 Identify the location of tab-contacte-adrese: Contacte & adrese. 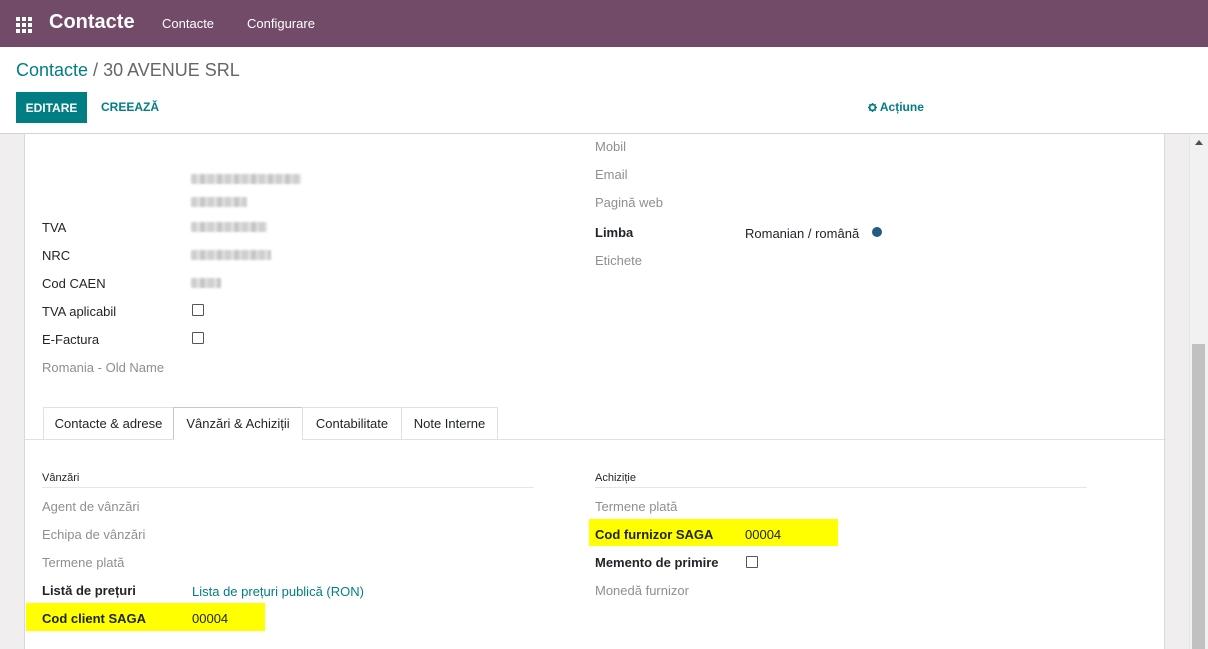
(108, 423).